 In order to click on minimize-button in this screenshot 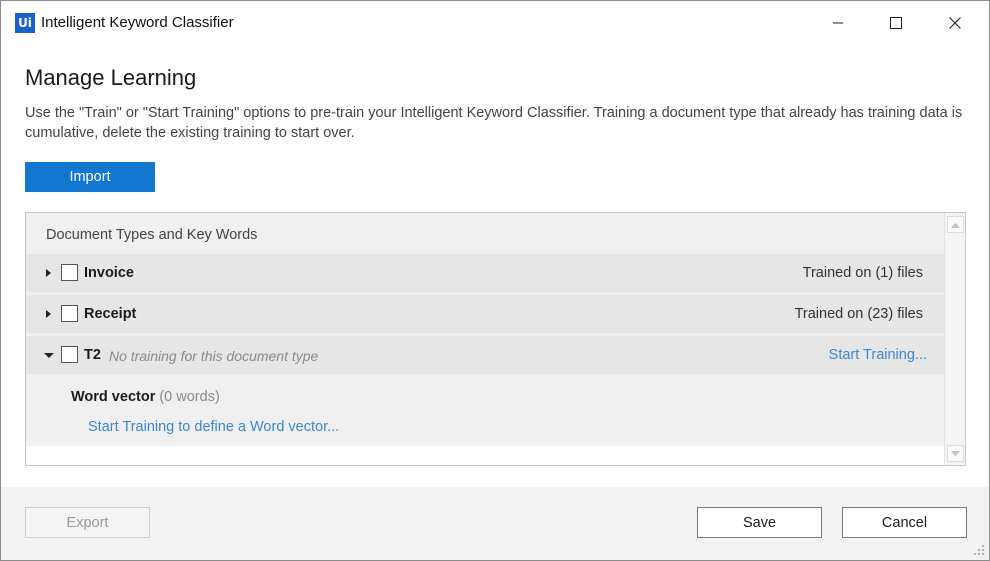, I will do `click(838, 23)`.